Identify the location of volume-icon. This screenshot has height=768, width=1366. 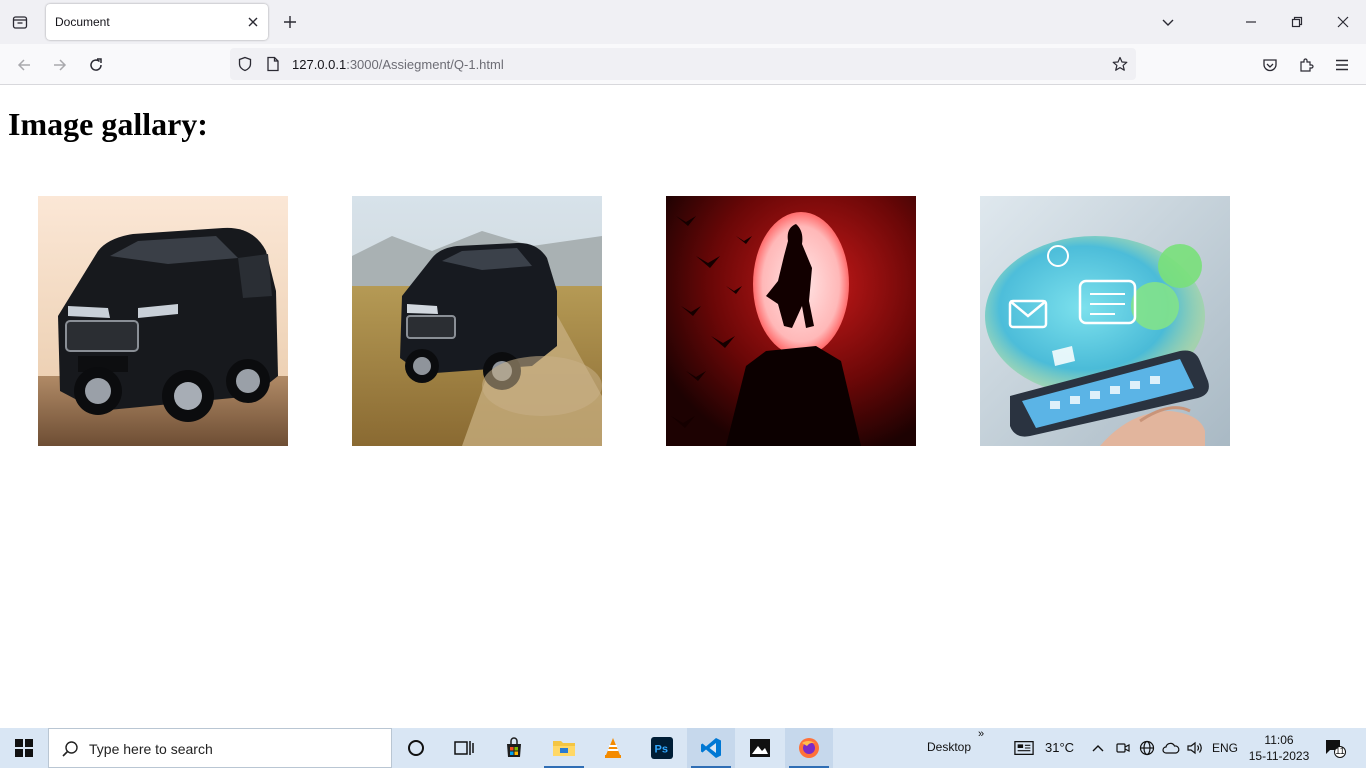
(1195, 748).